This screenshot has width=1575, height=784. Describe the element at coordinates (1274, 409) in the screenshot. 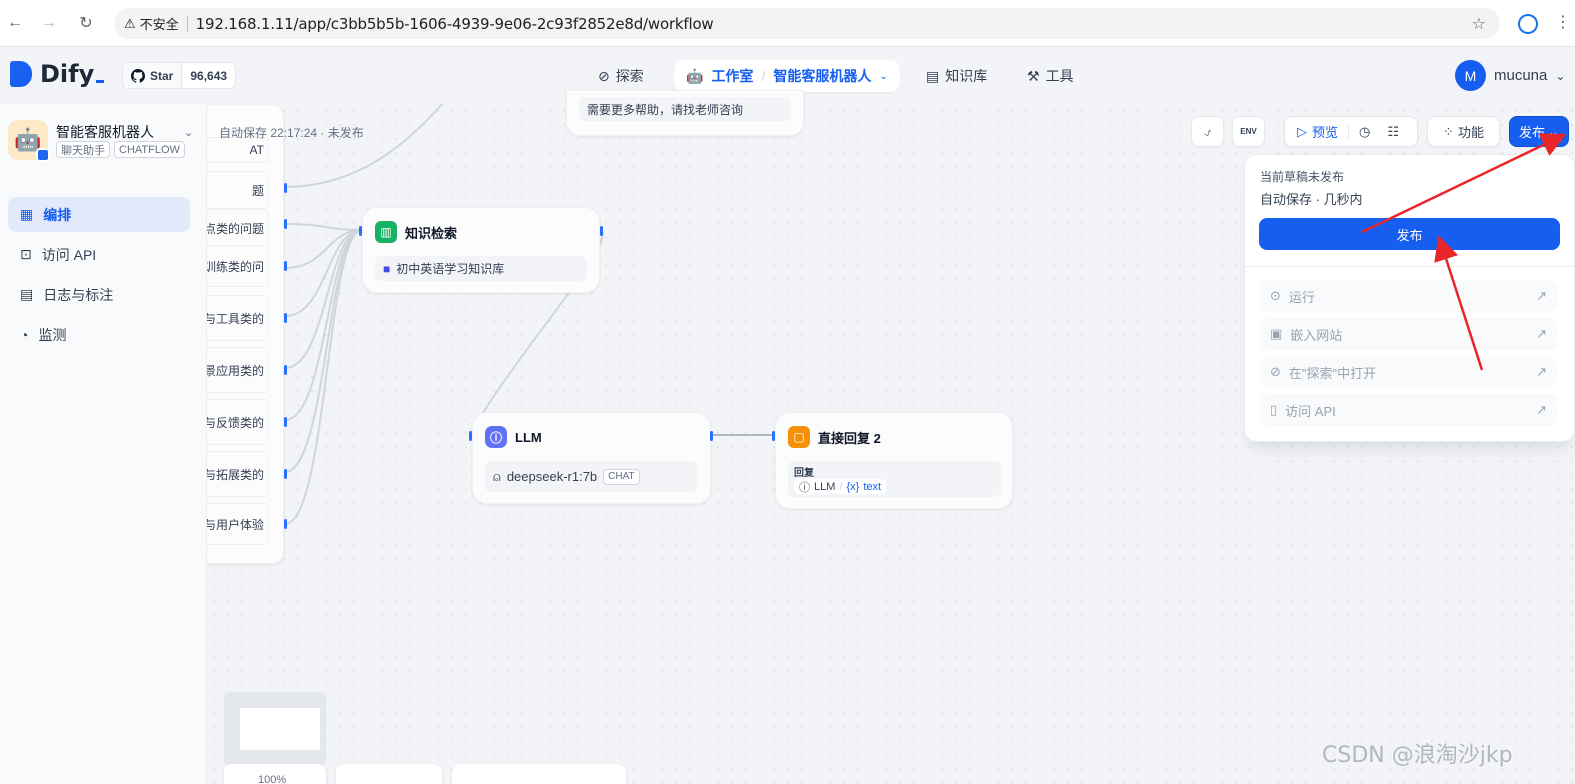

I see `file-text-icon: ▯` at that location.